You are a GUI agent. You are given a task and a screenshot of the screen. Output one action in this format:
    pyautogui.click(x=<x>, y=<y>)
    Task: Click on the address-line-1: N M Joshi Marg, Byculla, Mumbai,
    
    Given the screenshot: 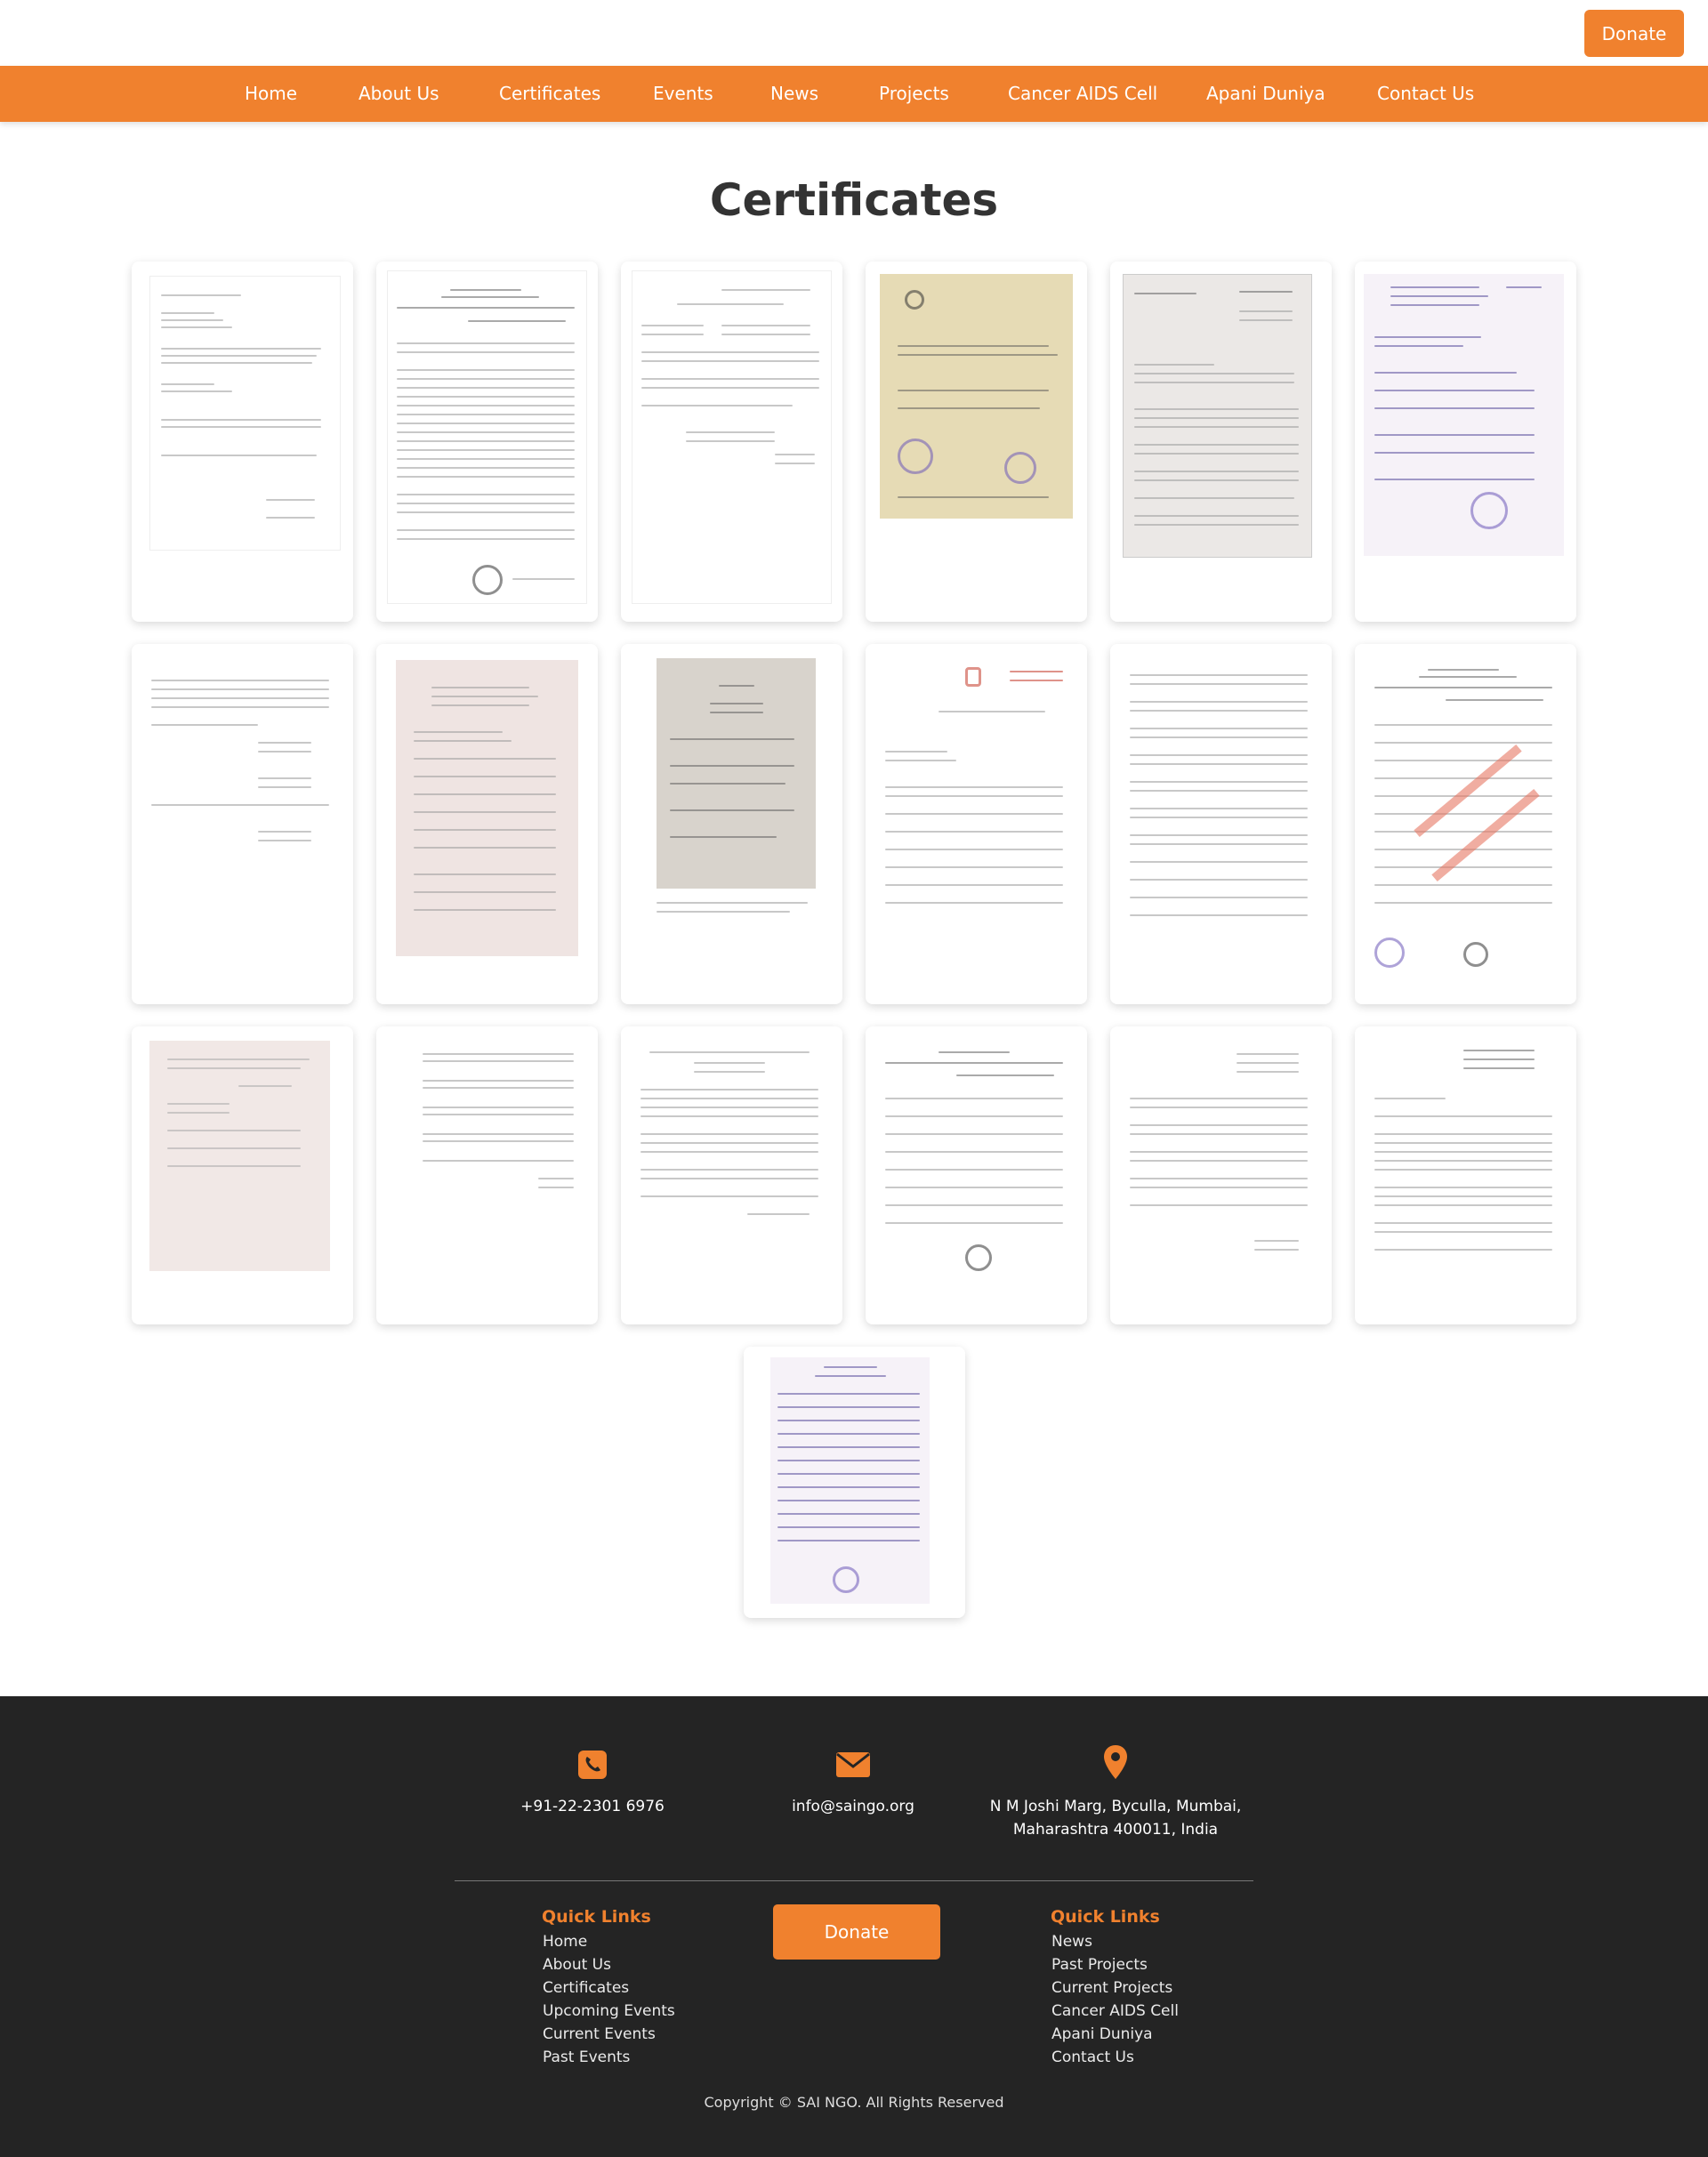 What is the action you would take?
    pyautogui.click(x=1115, y=1806)
    